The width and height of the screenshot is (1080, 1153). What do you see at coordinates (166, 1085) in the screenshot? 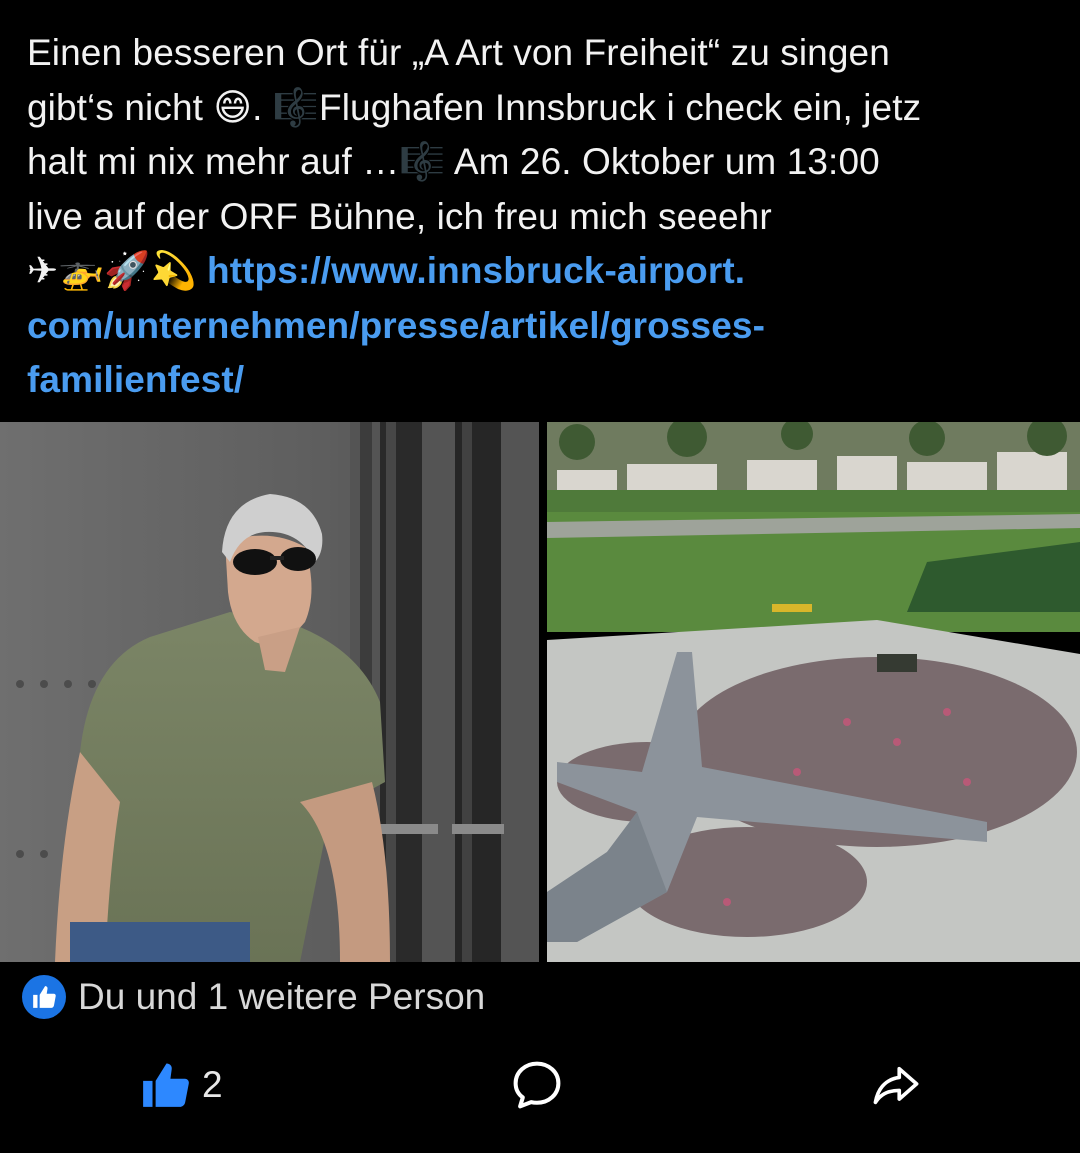
I see `thumbs-up-icon` at bounding box center [166, 1085].